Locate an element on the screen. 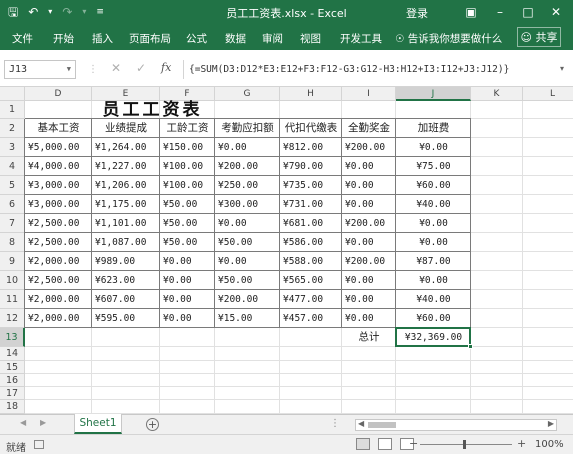 The height and width of the screenshot is (454, 573). table-cell: ¥75.00 is located at coordinates (433, 166).